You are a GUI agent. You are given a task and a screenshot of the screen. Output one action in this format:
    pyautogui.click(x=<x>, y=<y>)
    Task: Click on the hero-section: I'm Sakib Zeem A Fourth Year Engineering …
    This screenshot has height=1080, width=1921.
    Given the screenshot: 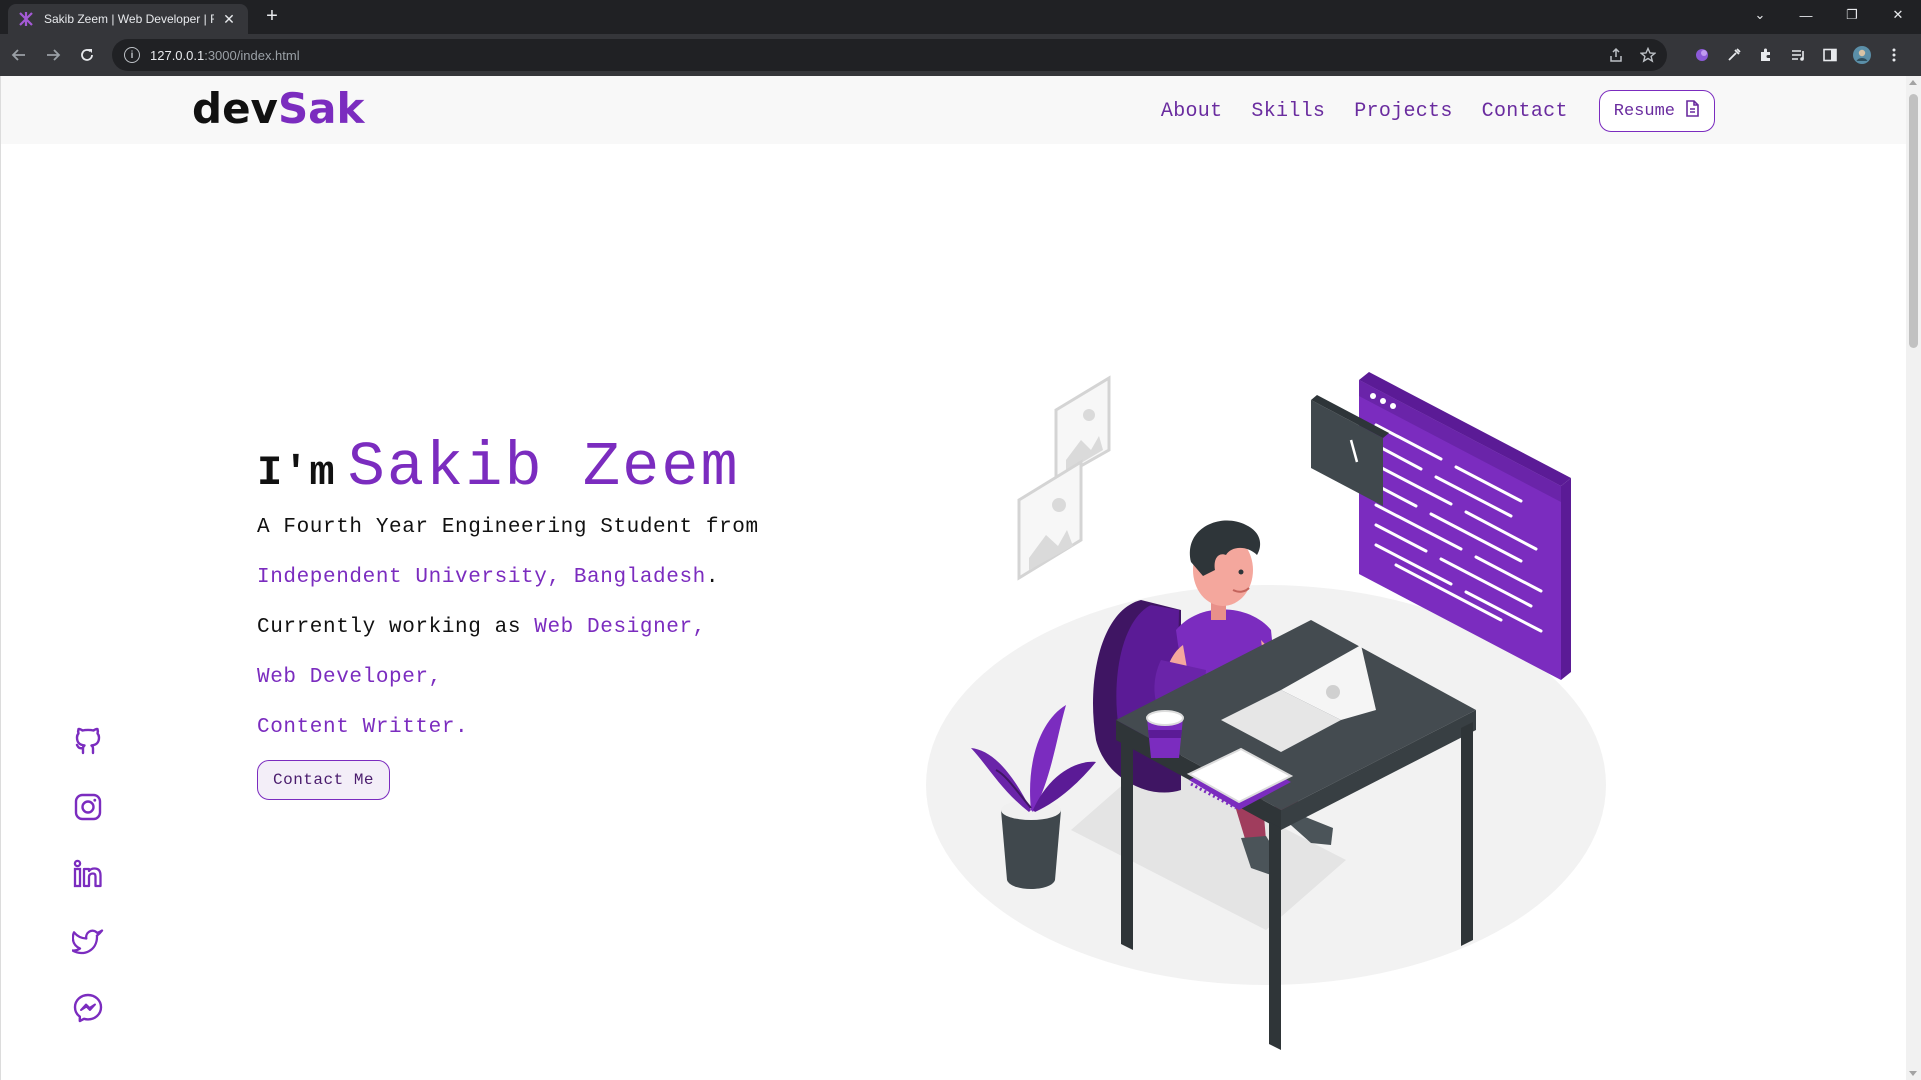 What is the action you would take?
    pyautogui.click(x=508, y=616)
    